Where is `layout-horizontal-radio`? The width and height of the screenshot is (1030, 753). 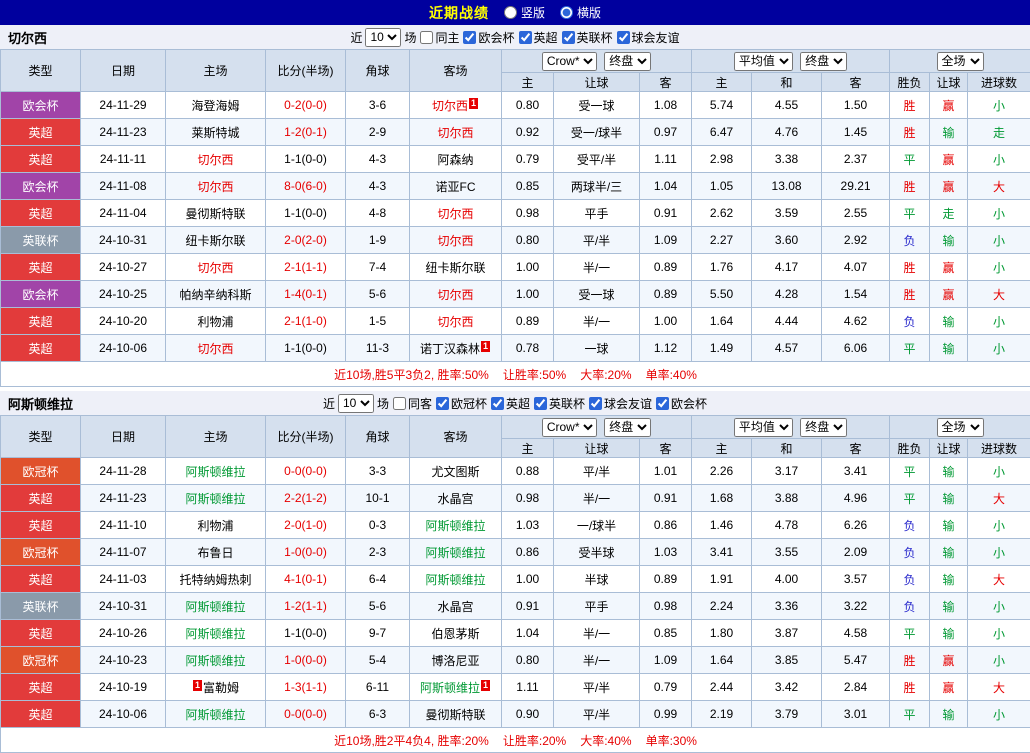
layout-horizontal-radio is located at coordinates (566, 12).